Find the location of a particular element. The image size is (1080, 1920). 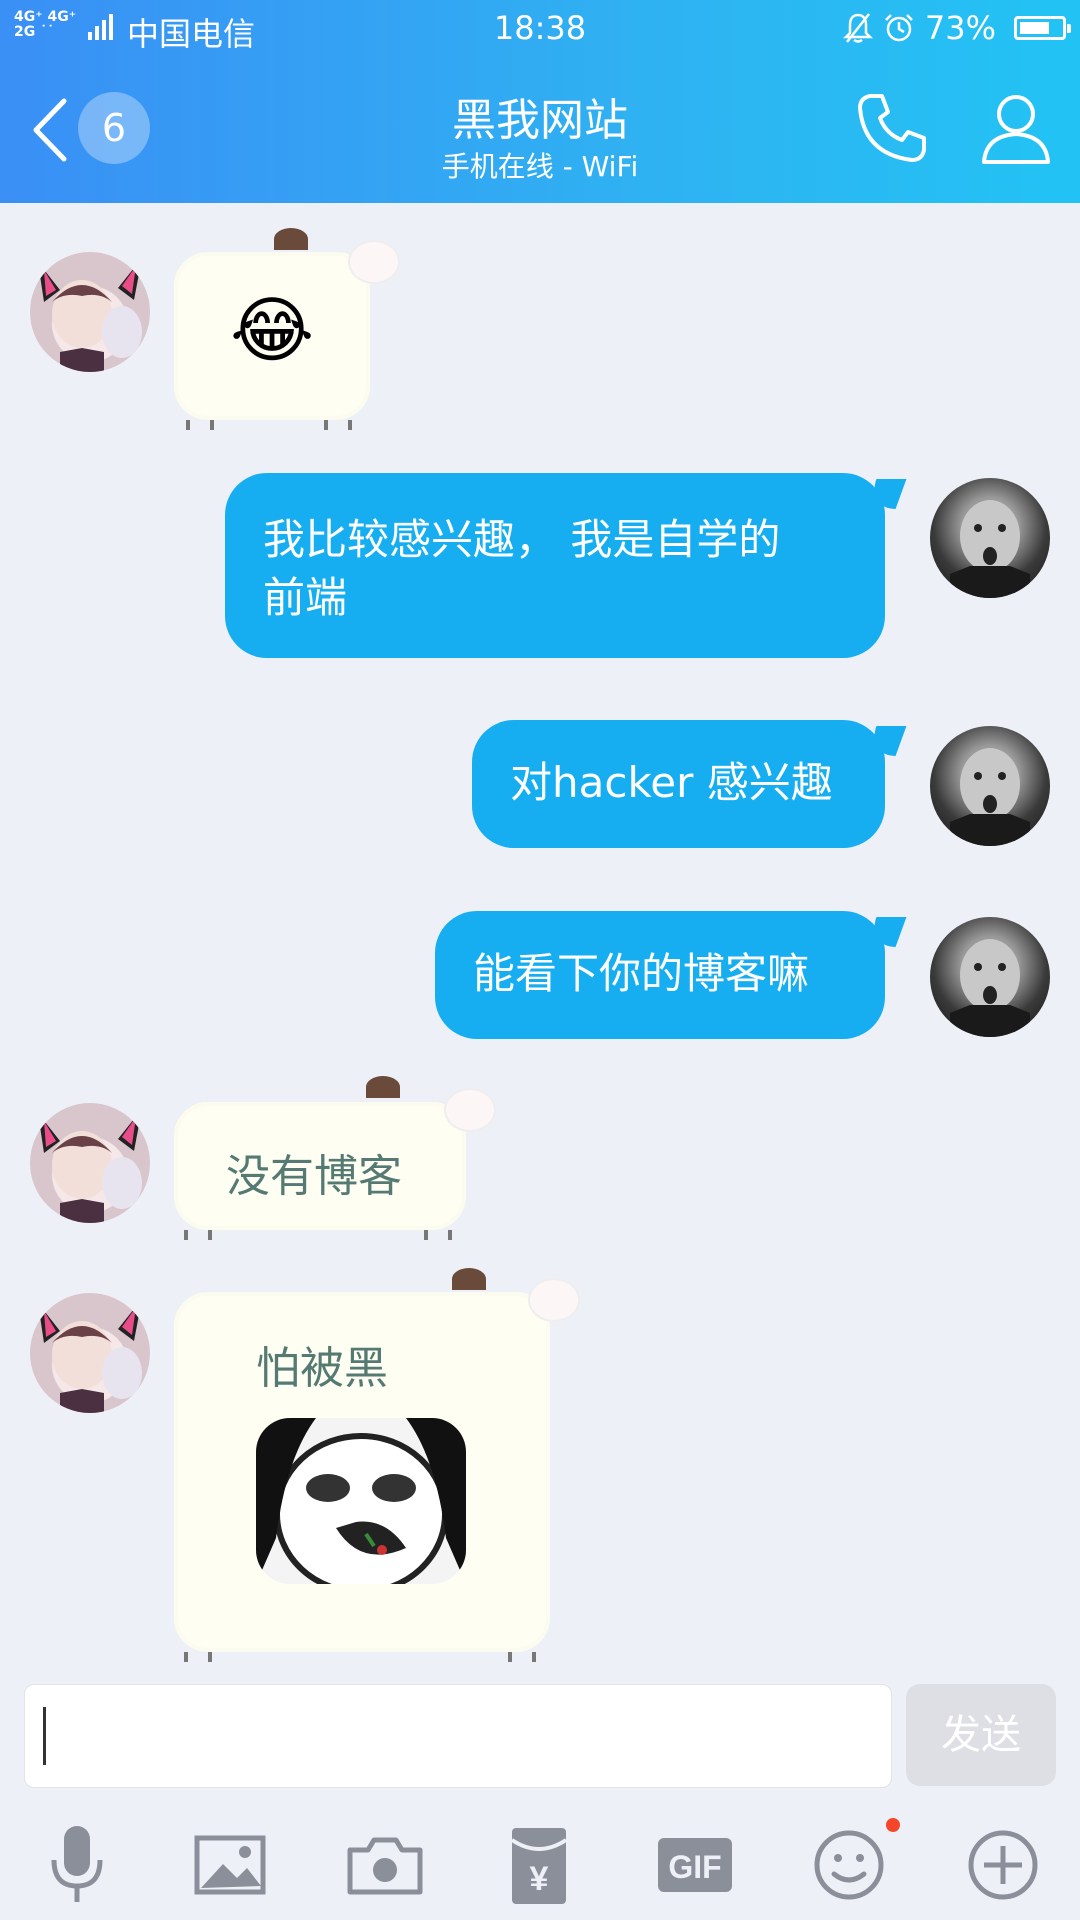

panda-face-icon is located at coordinates (361, 1501).